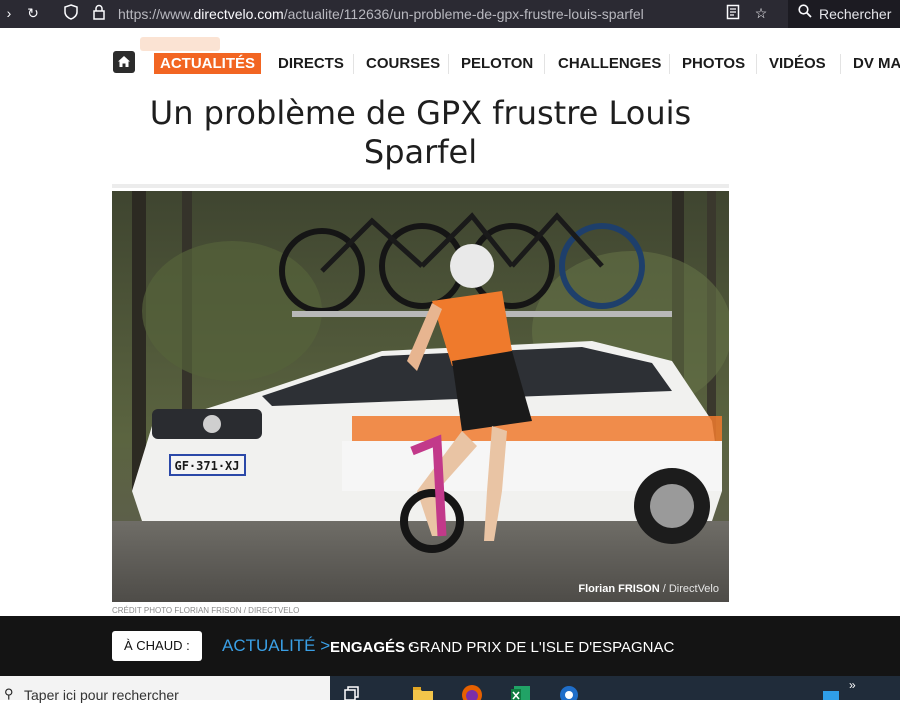 The height and width of the screenshot is (705, 900). I want to click on taskbar-search: ⚲ Taper ici pour rechercher, so click(165, 689).